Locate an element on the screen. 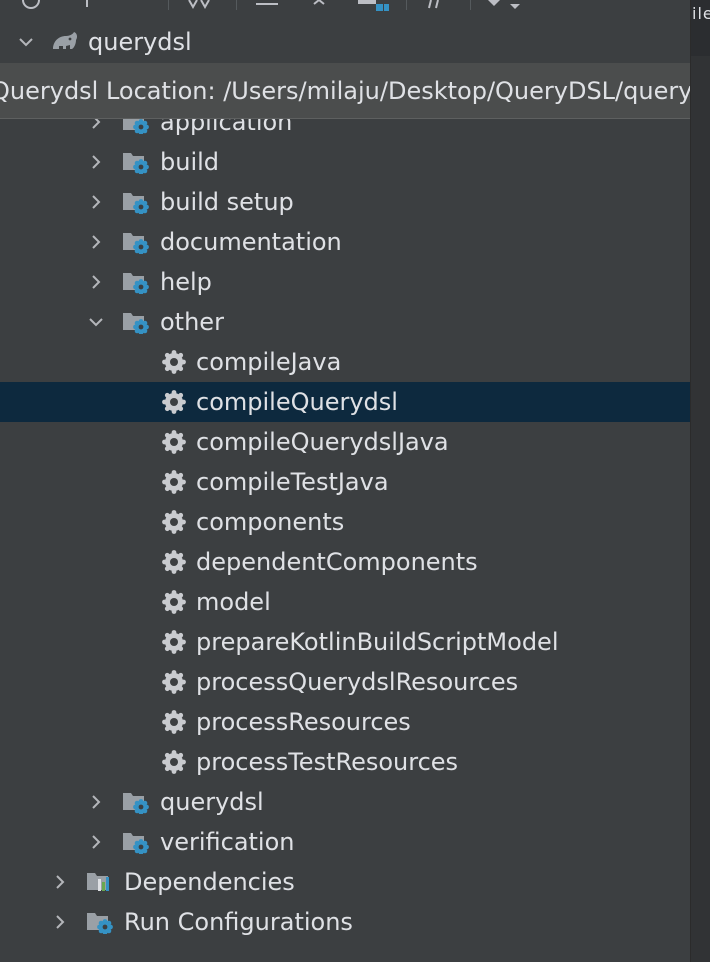 This screenshot has width=710, height=962. toggle-icon is located at coordinates (199, 6).